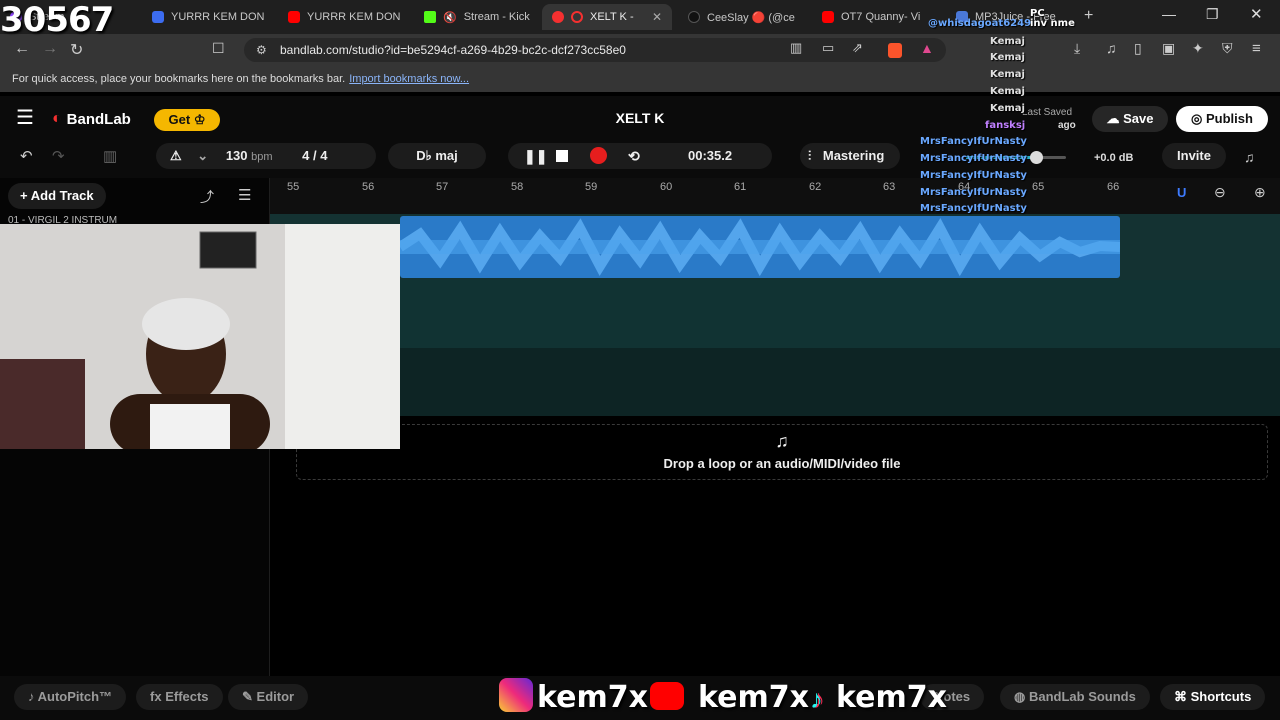 The image size is (1280, 720). Describe the element at coordinates (261, 50) in the screenshot. I see `site-settings-icon: ⚙` at that location.